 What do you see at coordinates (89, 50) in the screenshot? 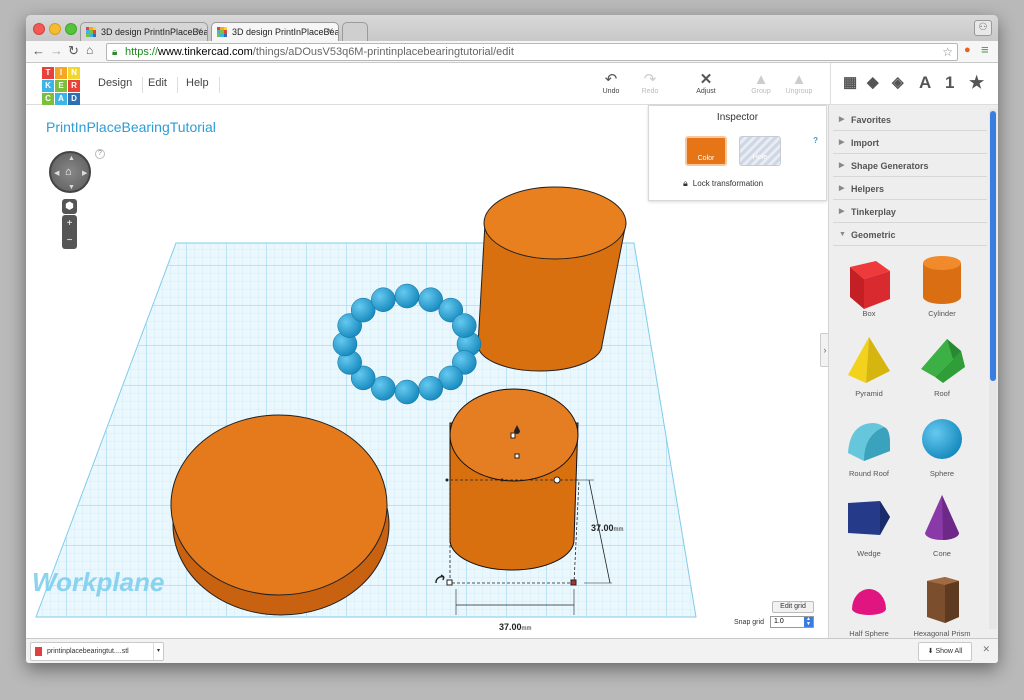
I see `home-icon: ⌂` at bounding box center [89, 50].